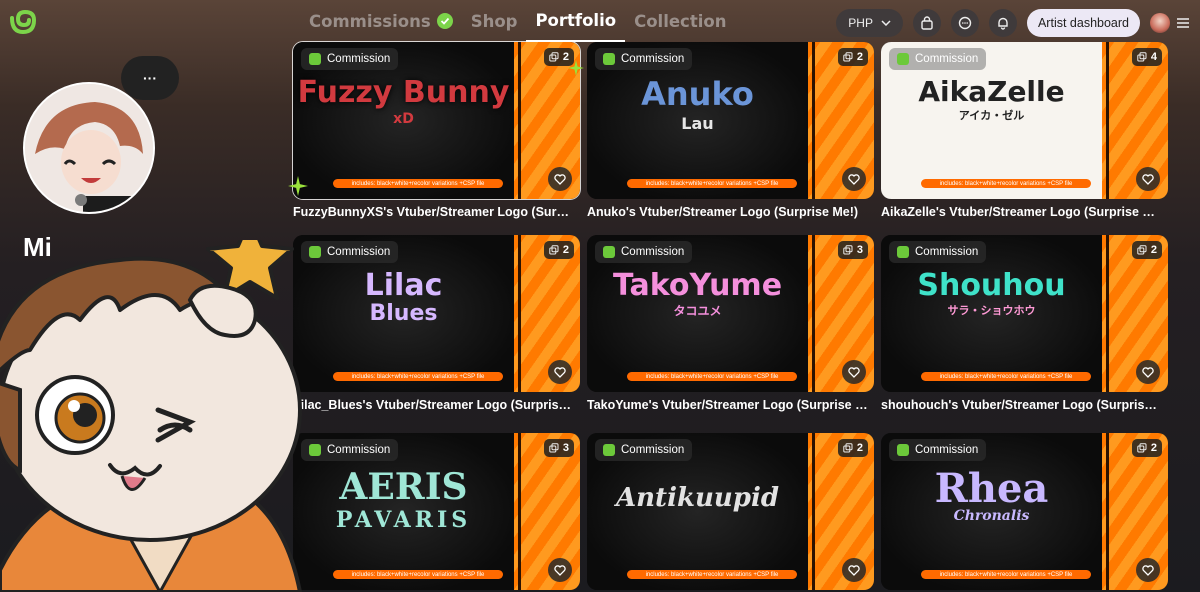 This screenshot has width=1200, height=592. What do you see at coordinates (964, 23) in the screenshot?
I see `messages-button` at bounding box center [964, 23].